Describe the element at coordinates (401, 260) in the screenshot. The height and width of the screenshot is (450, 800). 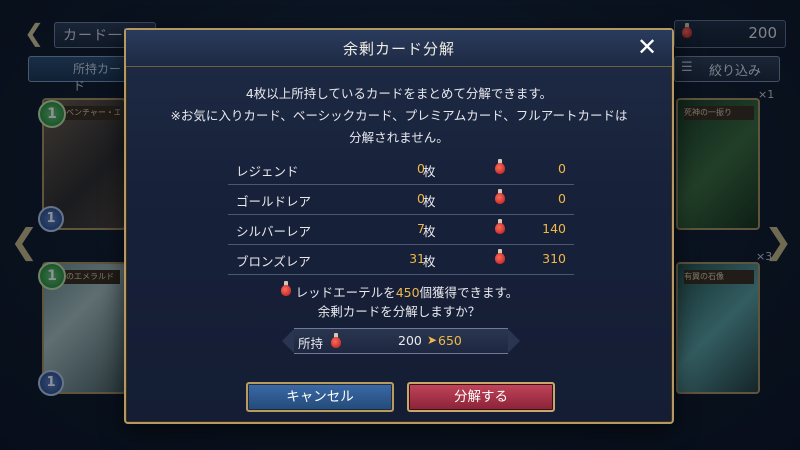
I see `table-row: ブロンズレア 31 枚 310` at that location.